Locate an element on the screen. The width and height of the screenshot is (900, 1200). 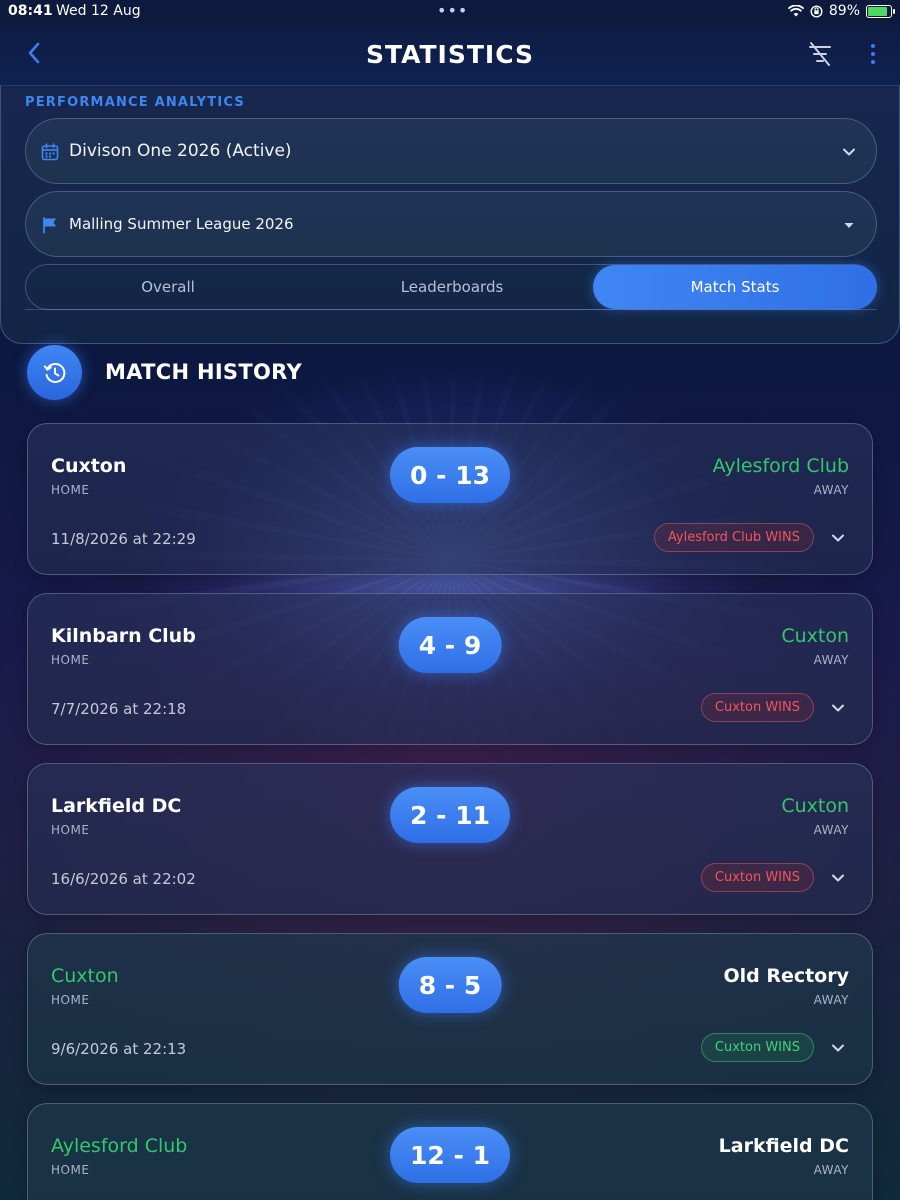
season-select-value: Divison One 2026 (Active) is located at coordinates (180, 151).